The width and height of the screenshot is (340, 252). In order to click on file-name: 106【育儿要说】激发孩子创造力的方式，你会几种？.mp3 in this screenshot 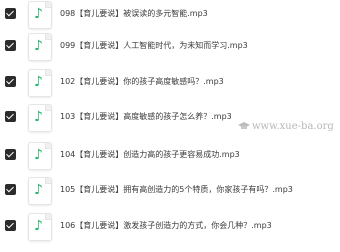, I will do `click(166, 226)`.